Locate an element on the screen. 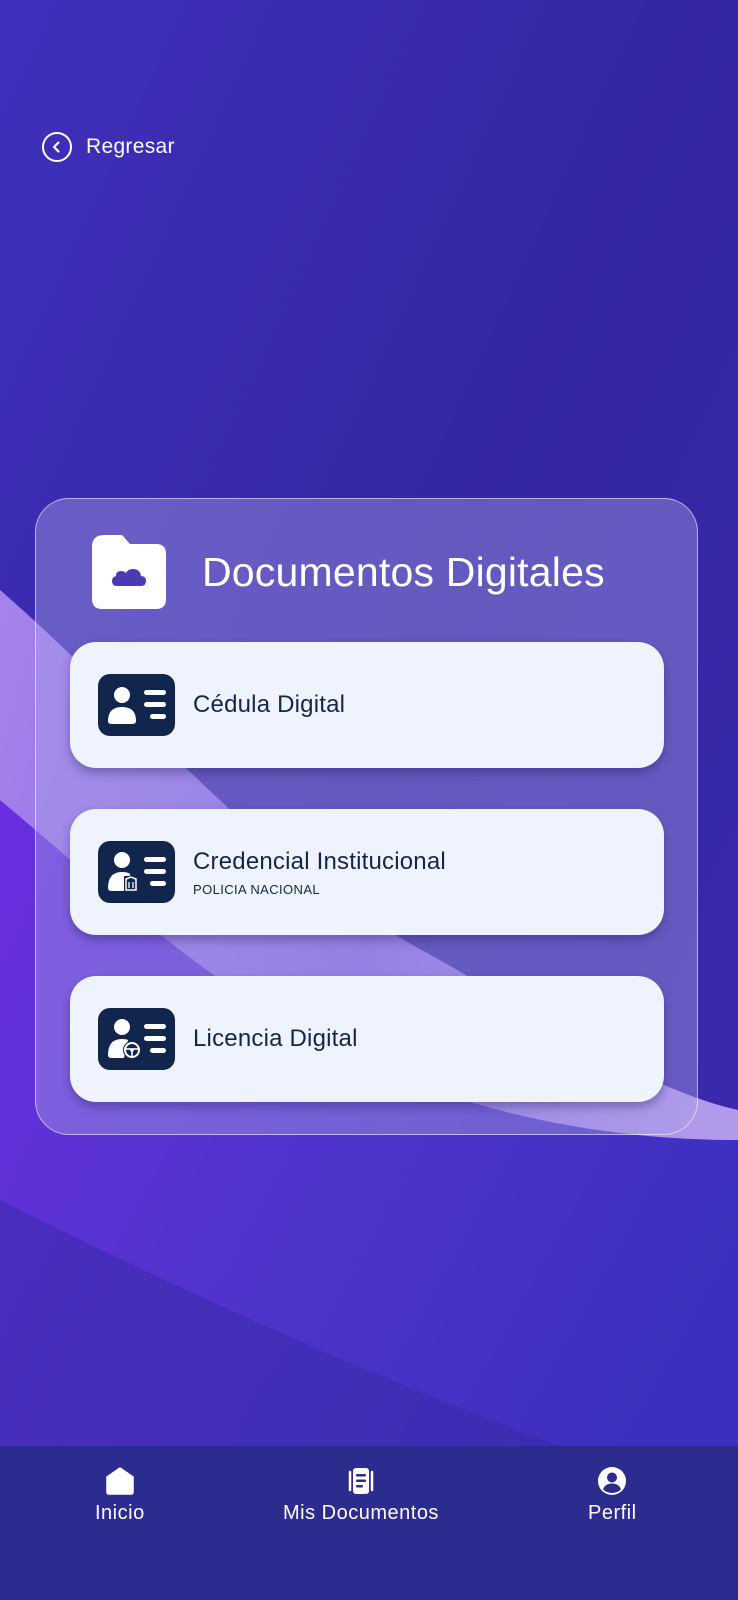 This screenshot has width=738, height=1600. bottom-navigation: Inicio Mis Documentos Perfil is located at coordinates (369, 1523).